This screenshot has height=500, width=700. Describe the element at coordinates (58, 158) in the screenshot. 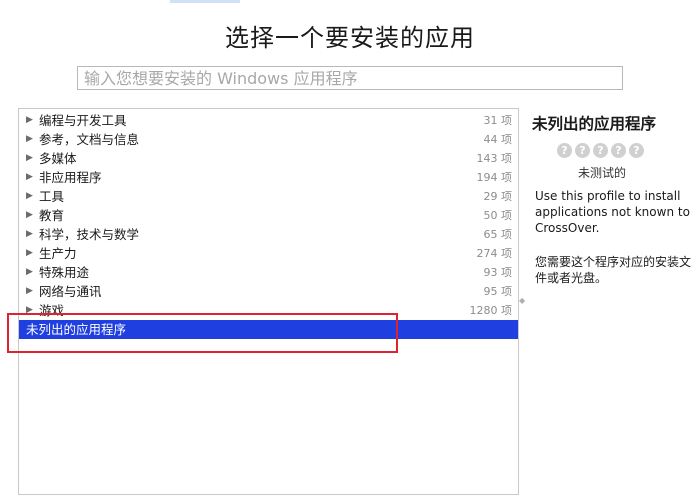

I see `category-label: 多媒体` at that location.